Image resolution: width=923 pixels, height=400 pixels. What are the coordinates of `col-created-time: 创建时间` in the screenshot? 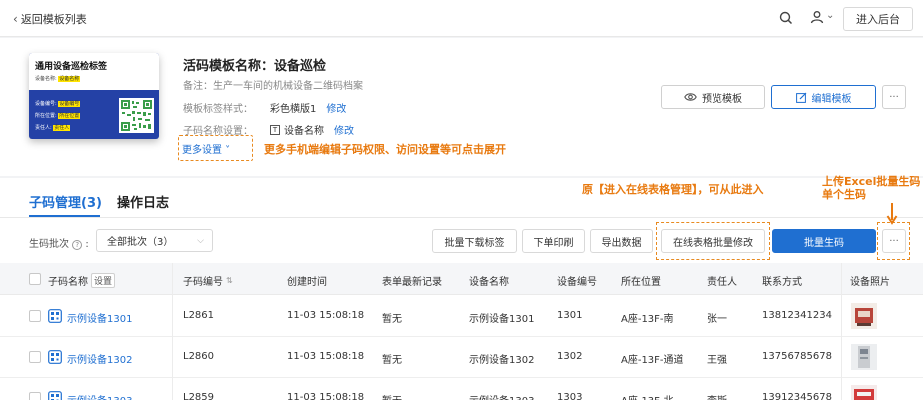 It's located at (307, 282).